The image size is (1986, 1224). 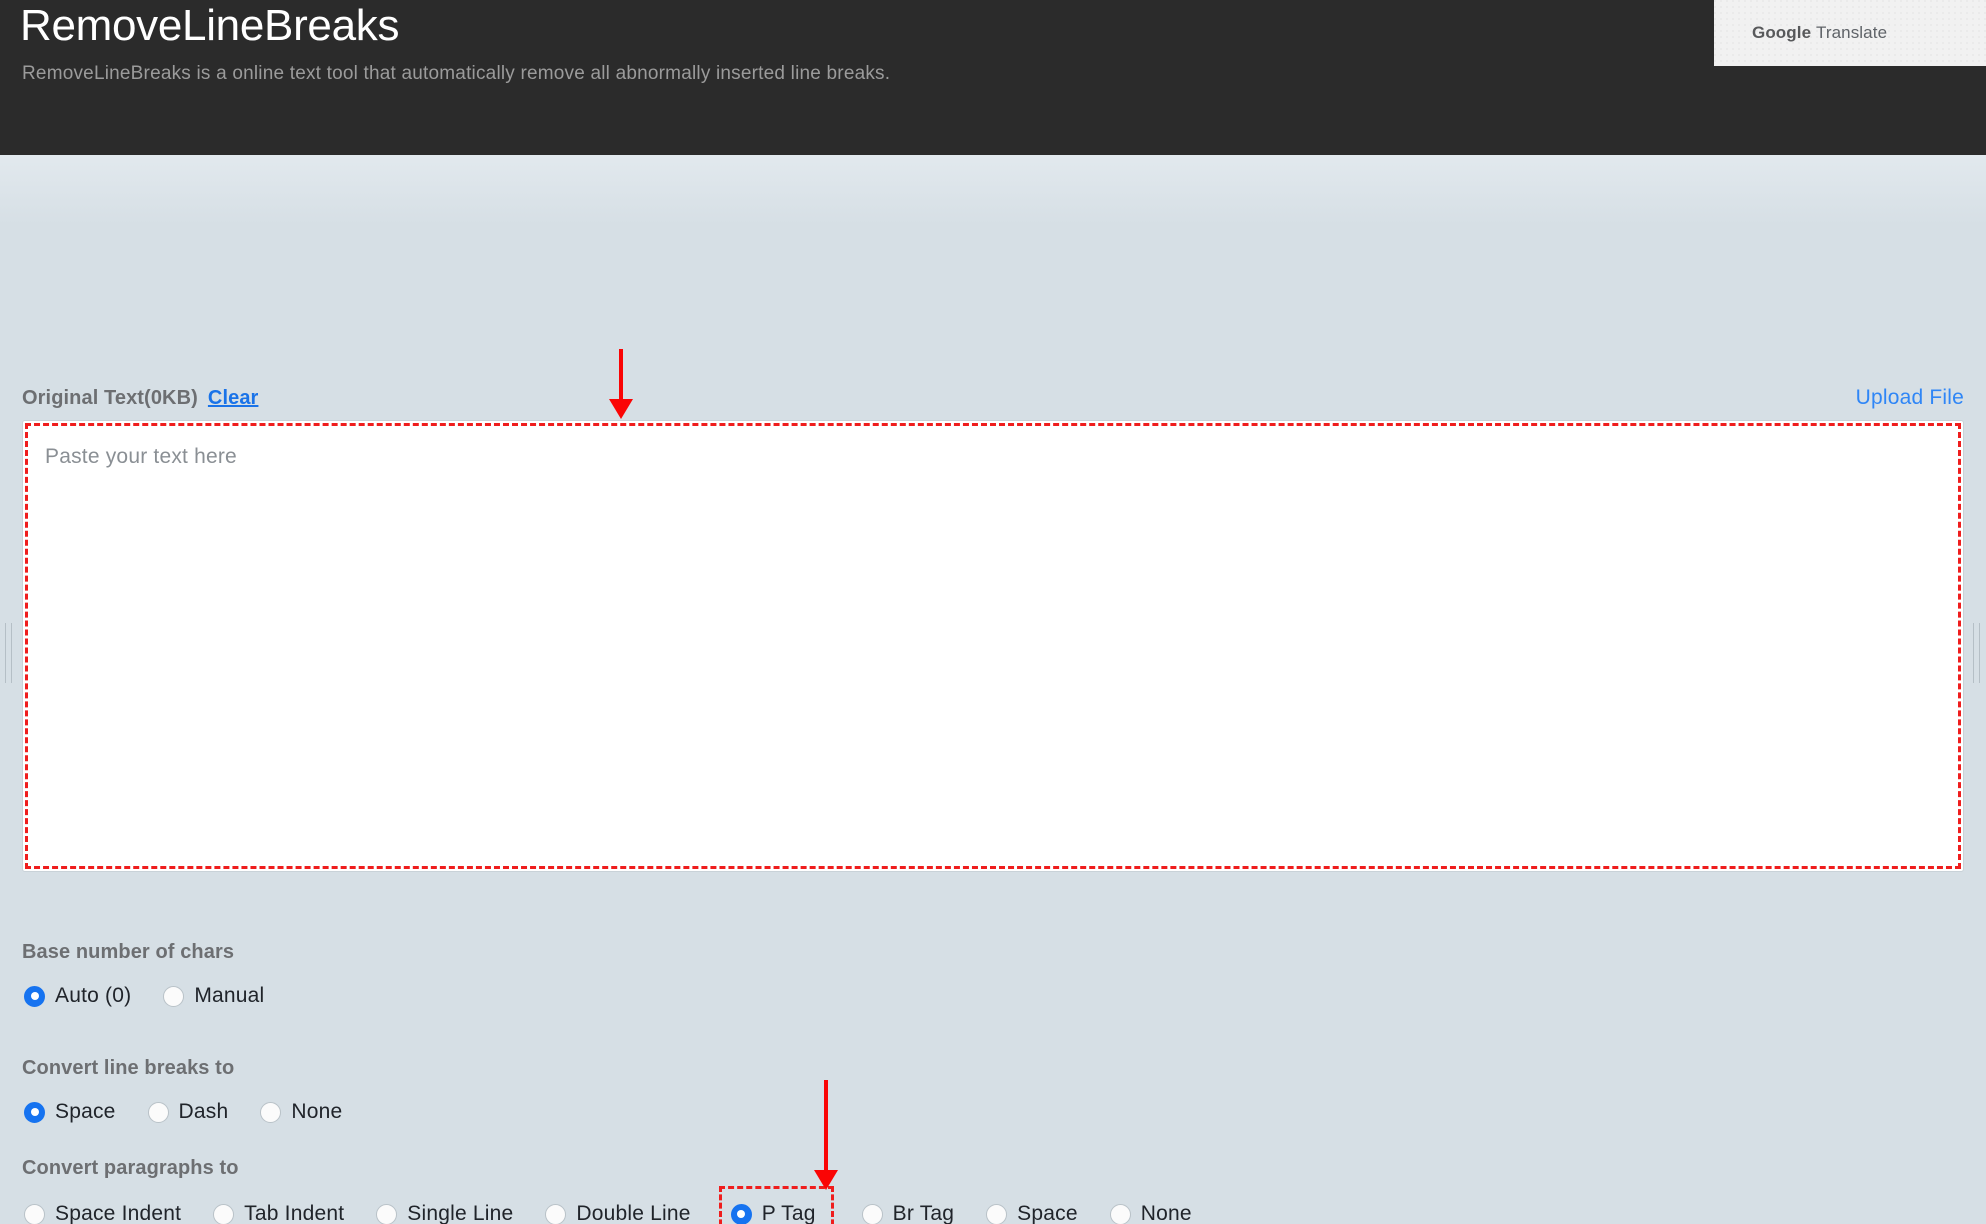 I want to click on radio-tab-indent: Tab Indent, so click(x=278, y=1210).